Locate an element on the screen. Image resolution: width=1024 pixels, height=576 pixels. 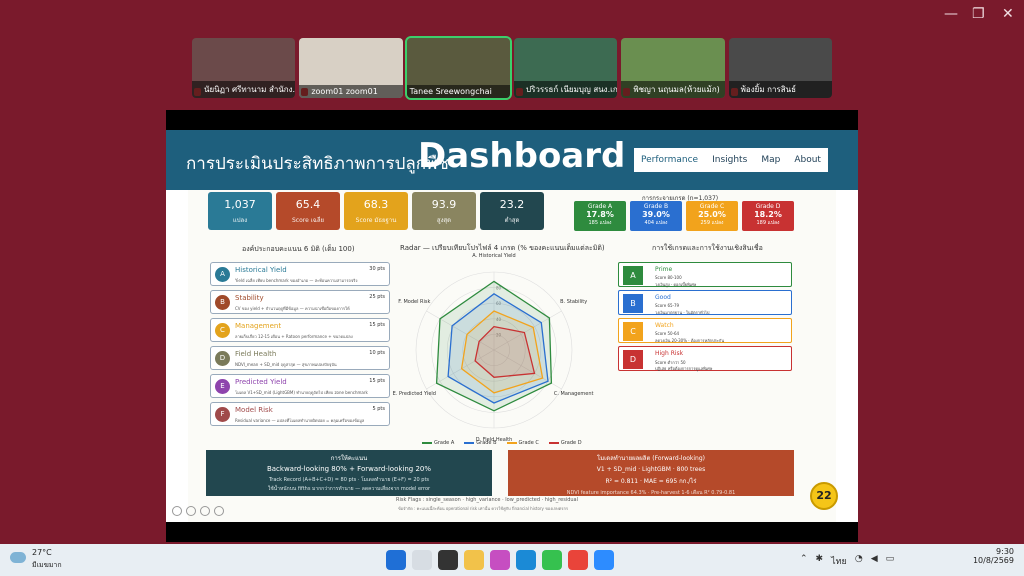
grade-box-a: Grade A 17.8% 185 แปลง is located at coordinates (600, 216).